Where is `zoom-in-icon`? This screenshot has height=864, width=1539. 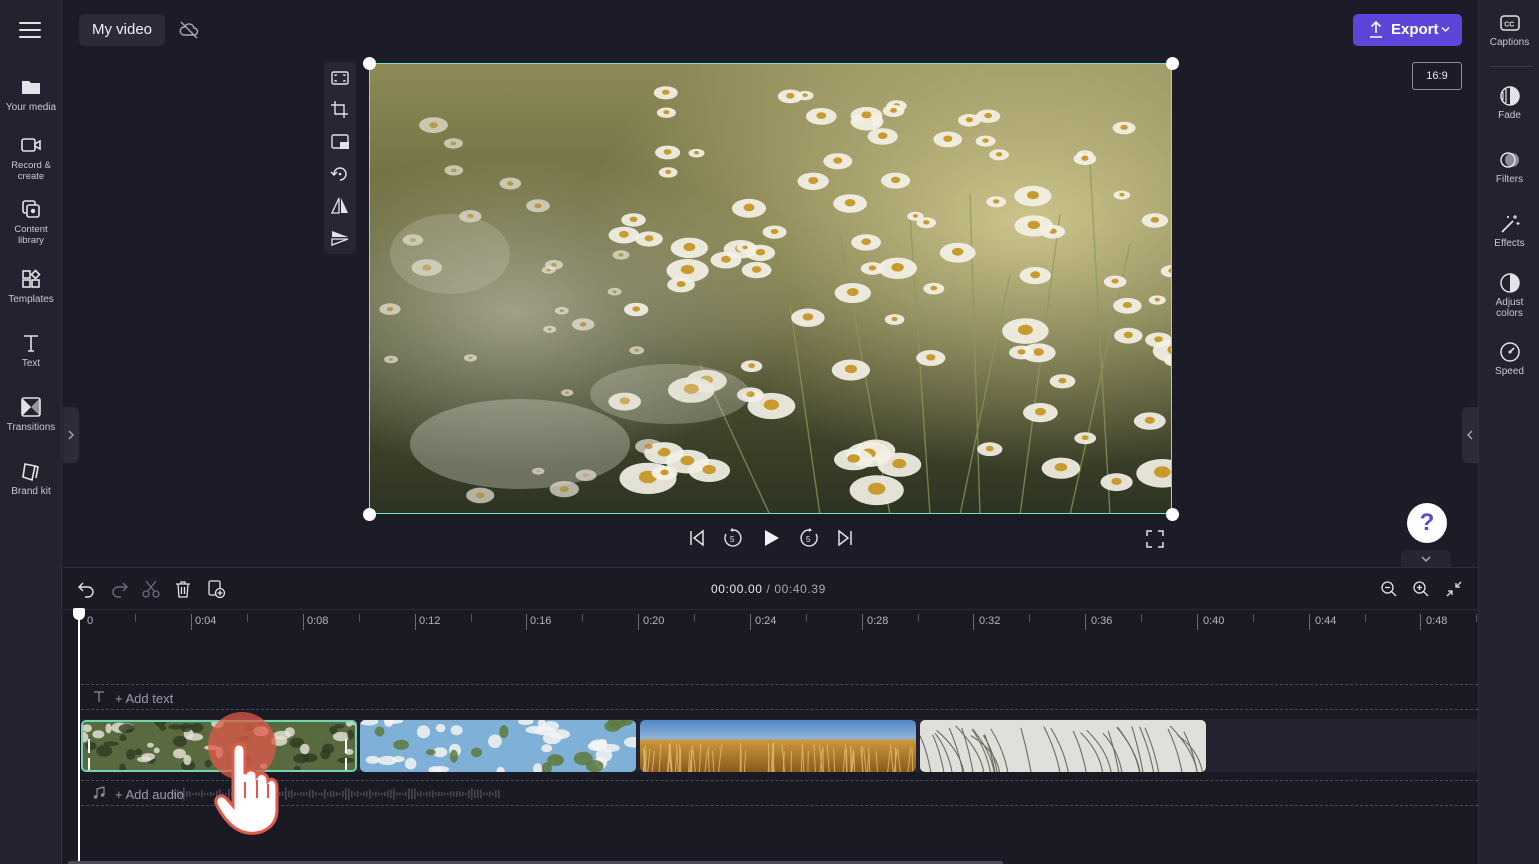
zoom-in-icon is located at coordinates (1421, 589).